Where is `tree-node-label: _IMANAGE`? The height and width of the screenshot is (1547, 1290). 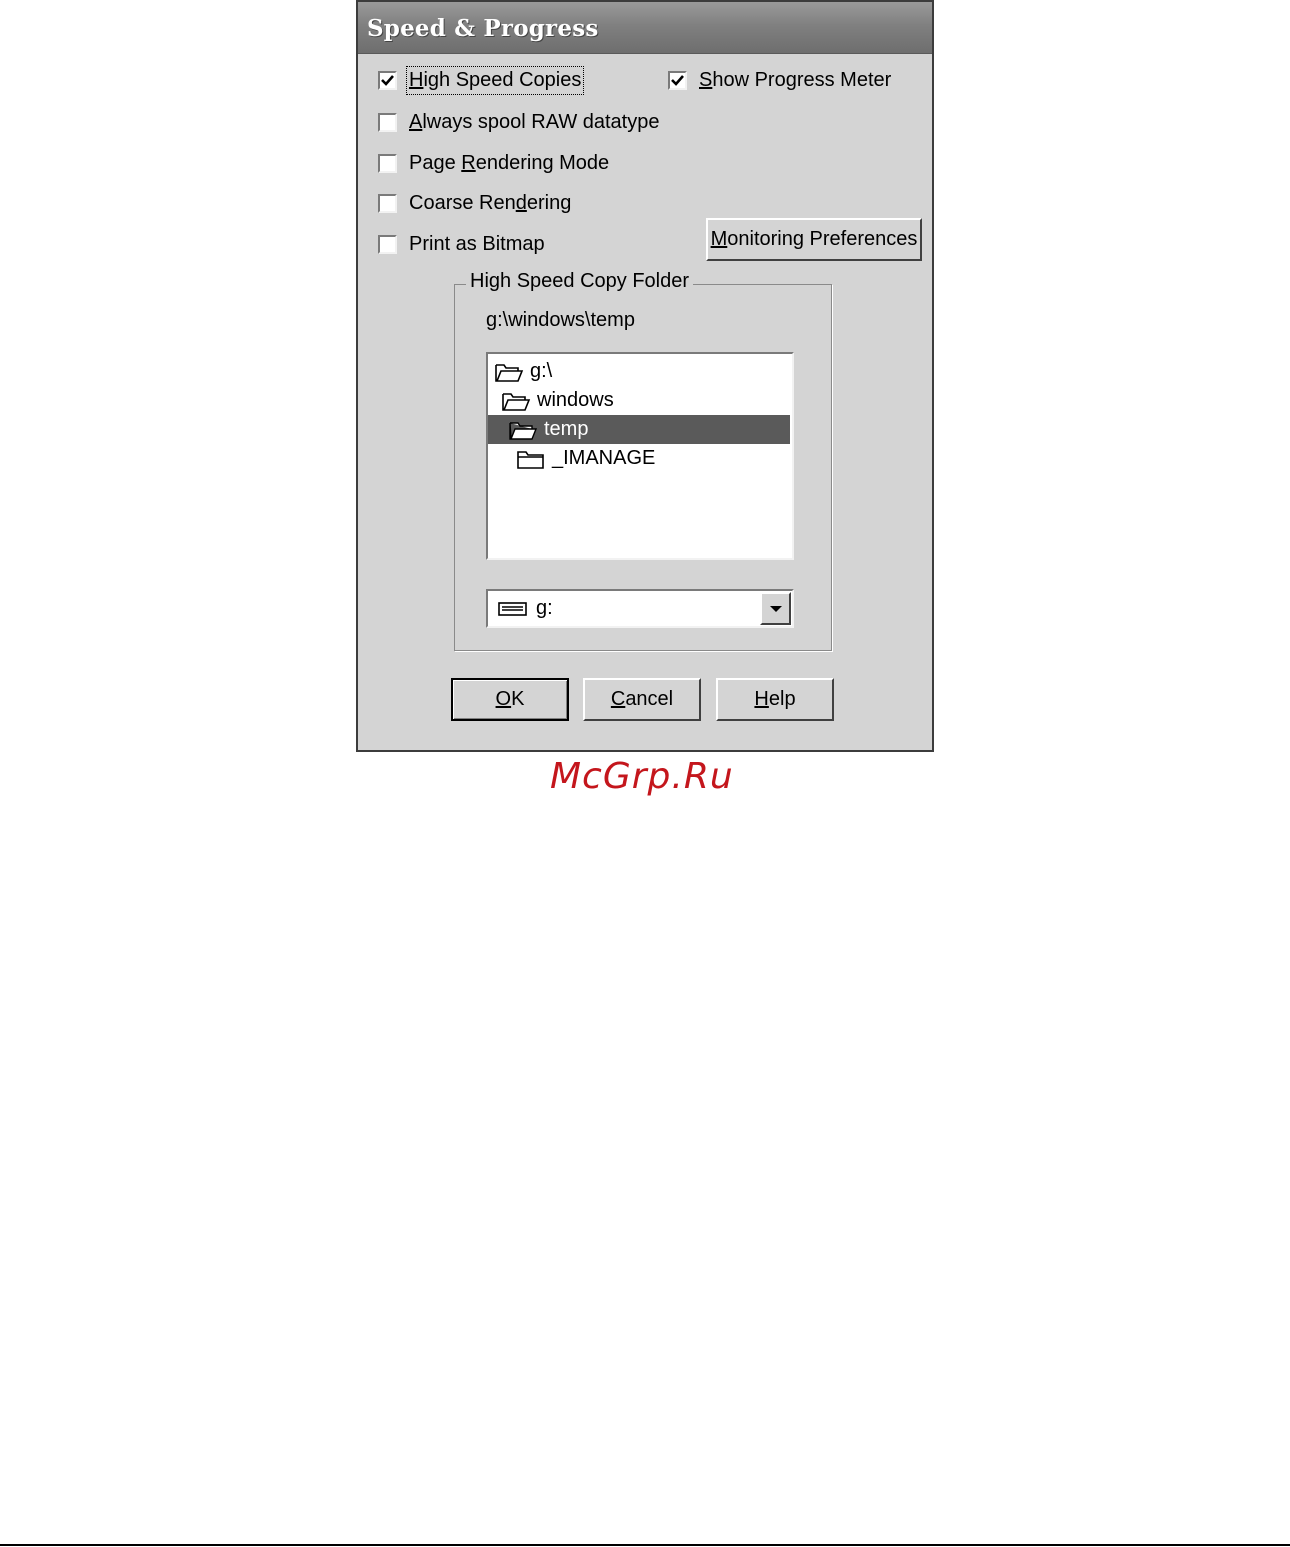 tree-node-label: _IMANAGE is located at coordinates (604, 458).